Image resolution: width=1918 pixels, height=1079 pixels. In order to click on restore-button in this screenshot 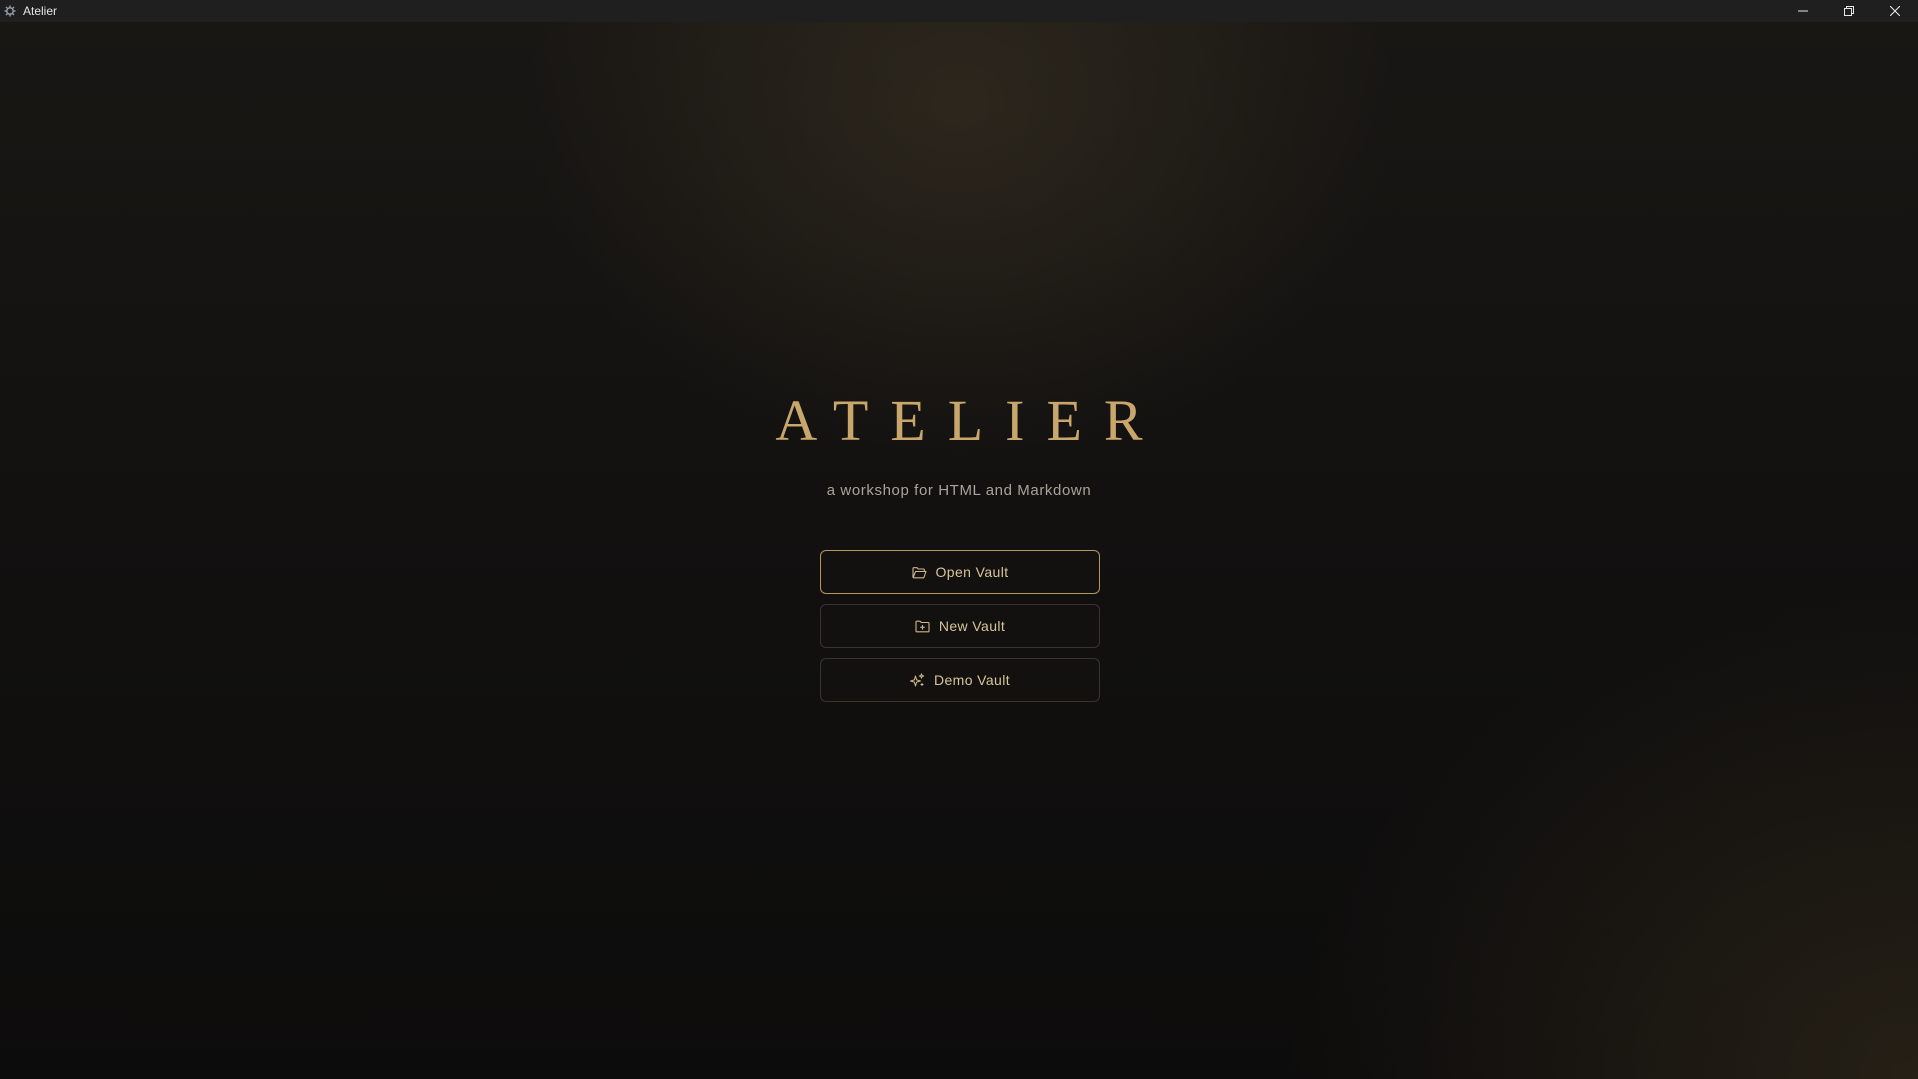, I will do `click(1849, 11)`.